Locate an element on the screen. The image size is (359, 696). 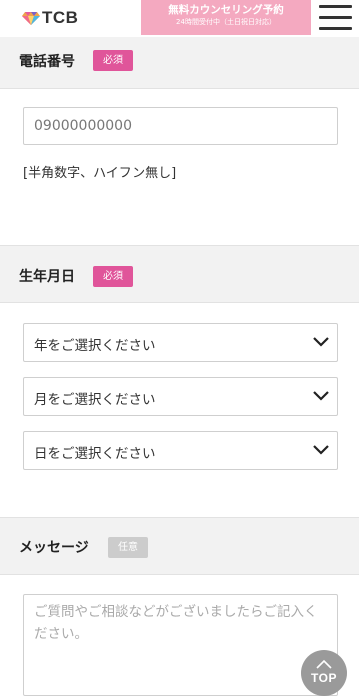
hamburger-menu-icon is located at coordinates (336, 18).